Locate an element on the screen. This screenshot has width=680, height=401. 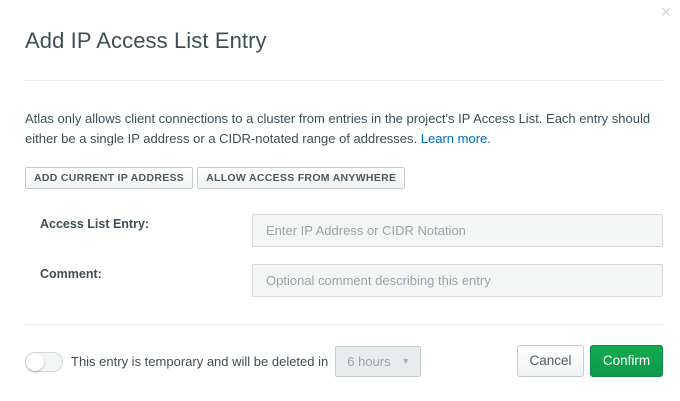
add-current-ip-button: ADD CURRENT IP ADDRESS is located at coordinates (109, 178).